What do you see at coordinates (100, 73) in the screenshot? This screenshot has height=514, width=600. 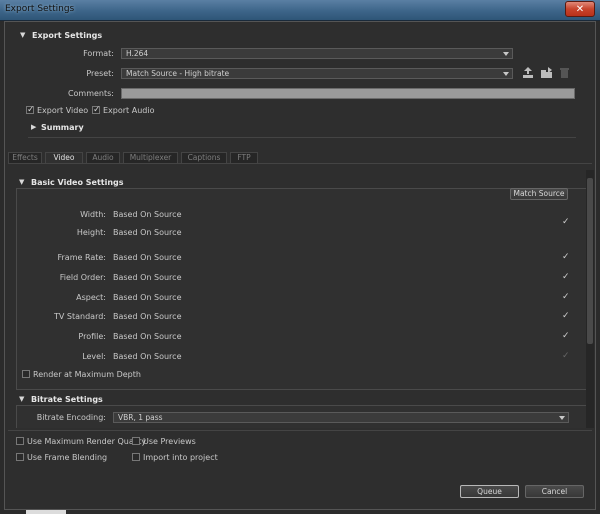 I see `preset-label: Preset:` at bounding box center [100, 73].